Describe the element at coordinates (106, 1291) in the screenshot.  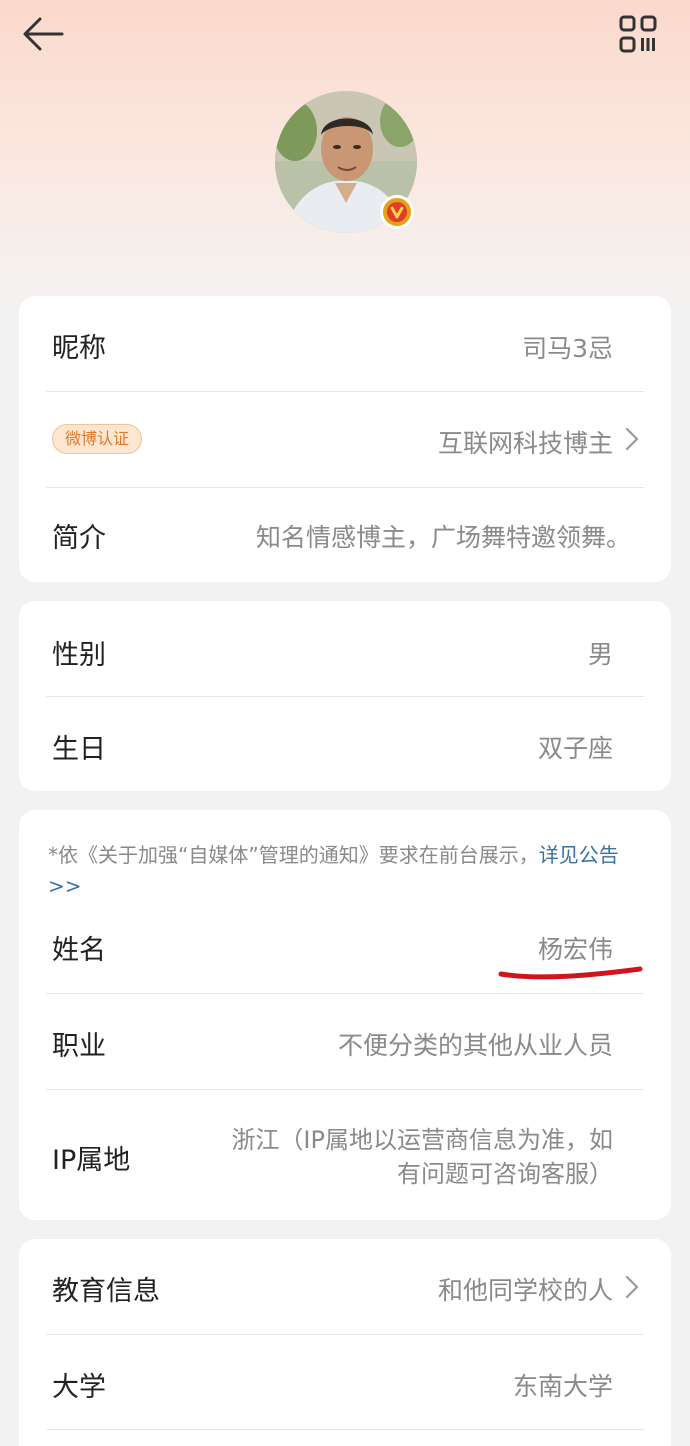
I see `education-label: 教育信息` at that location.